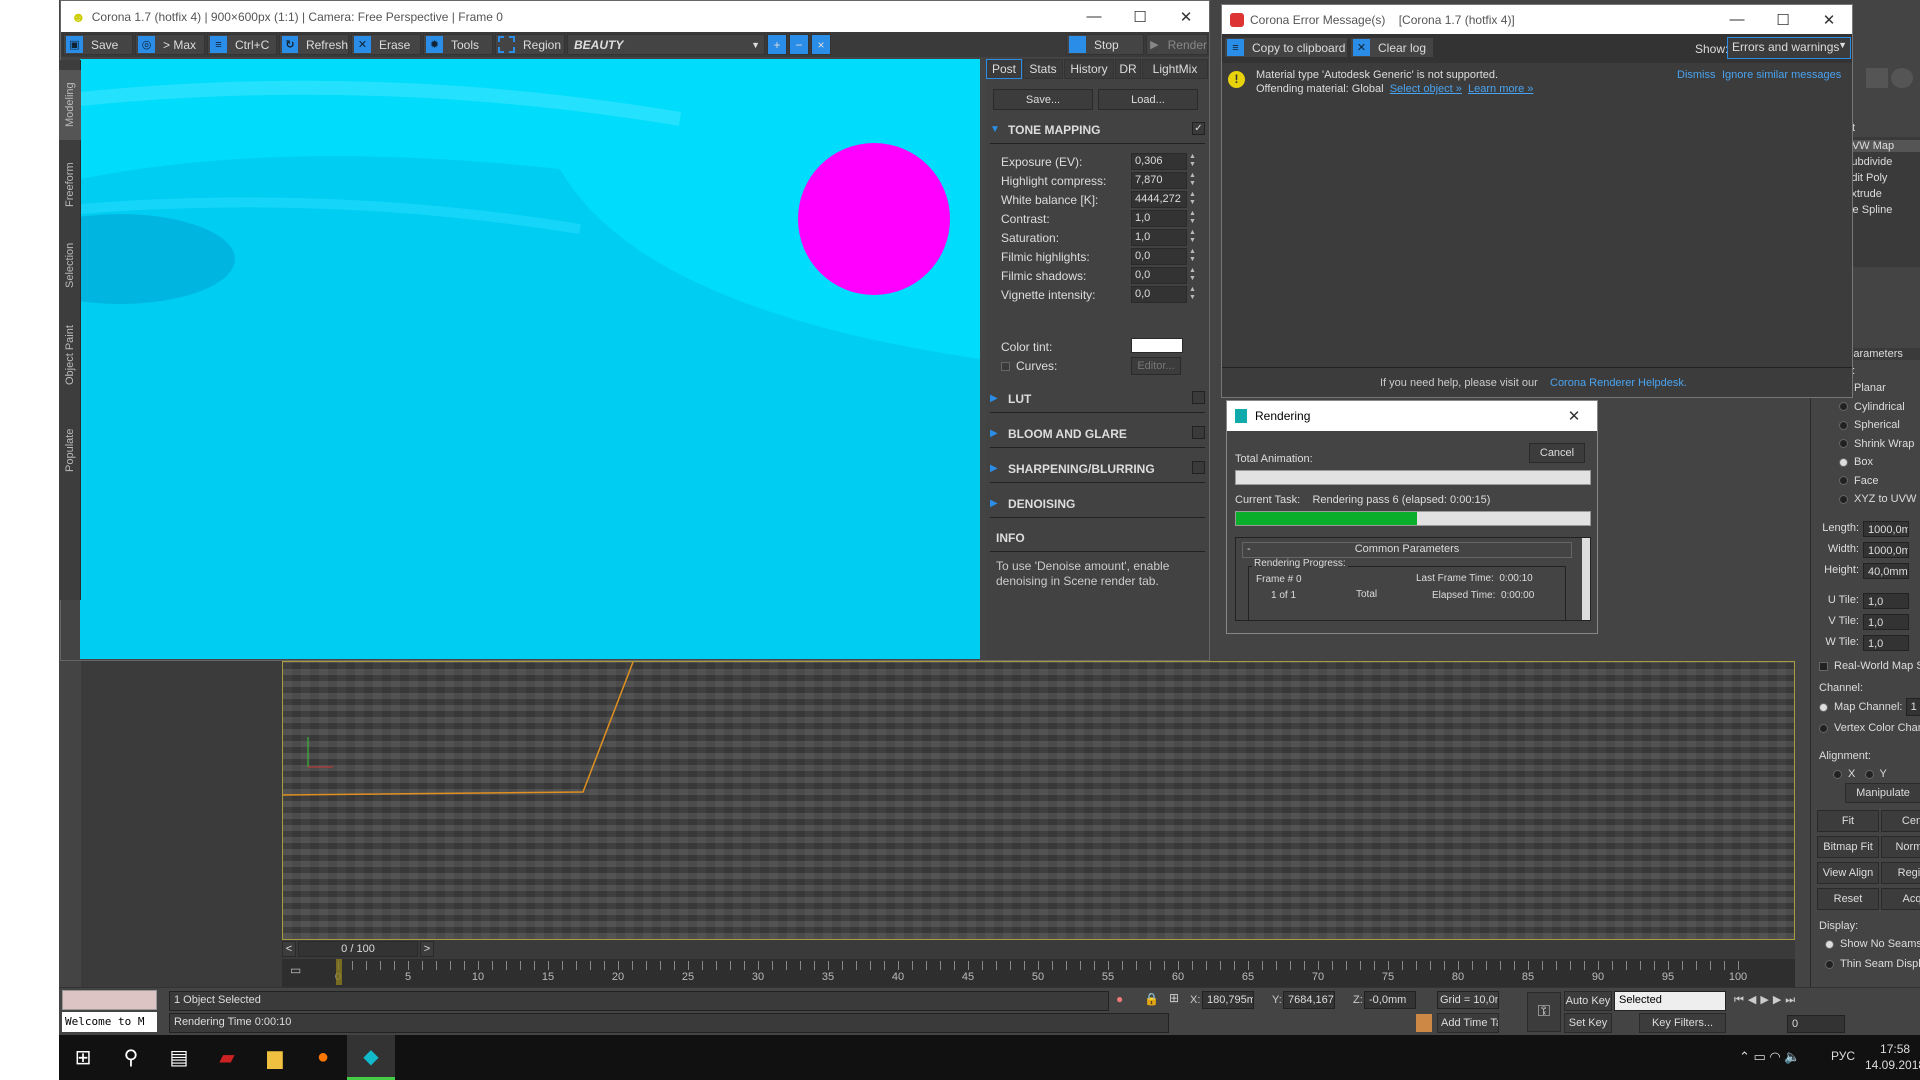 The image size is (1920, 1080). I want to click on align-button: Norma, so click(1900, 847).